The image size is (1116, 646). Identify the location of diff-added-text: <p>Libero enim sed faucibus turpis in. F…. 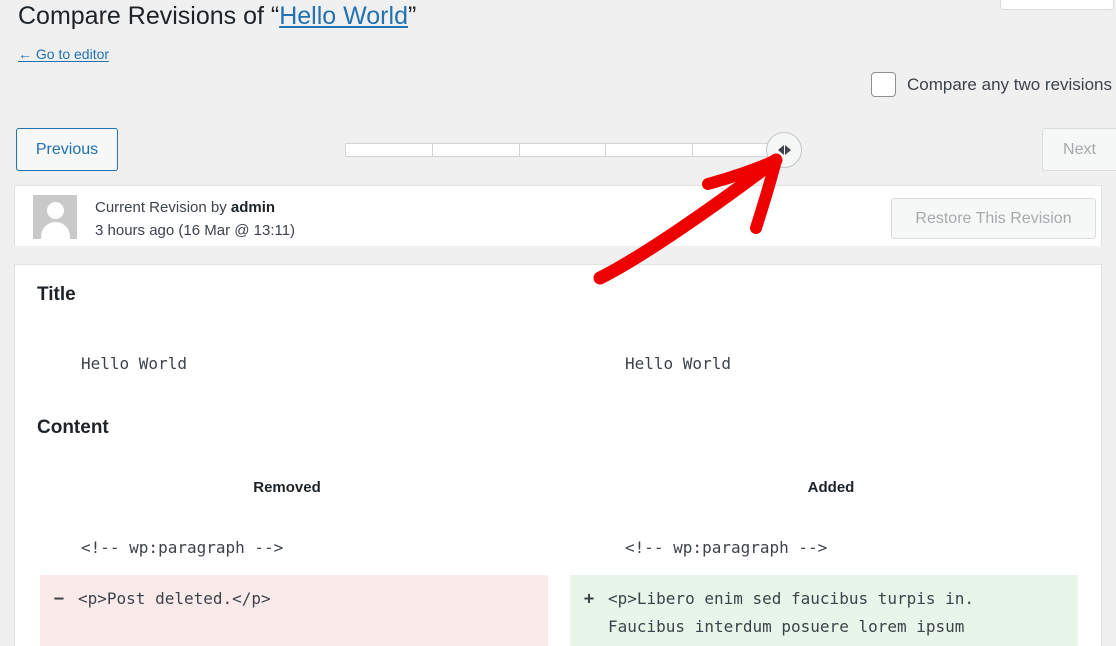
(791, 612).